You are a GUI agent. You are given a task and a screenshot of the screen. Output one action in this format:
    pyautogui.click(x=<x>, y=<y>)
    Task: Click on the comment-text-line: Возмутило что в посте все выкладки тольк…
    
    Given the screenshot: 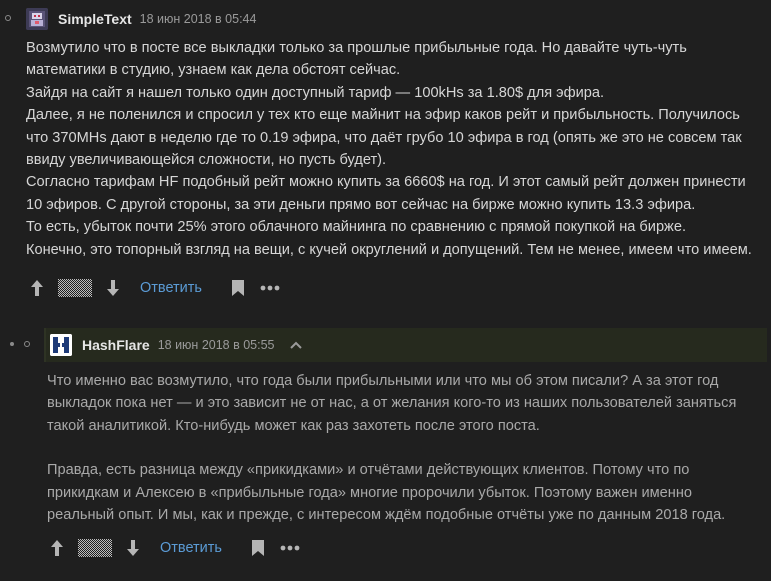 What is the action you would take?
    pyautogui.click(x=356, y=48)
    